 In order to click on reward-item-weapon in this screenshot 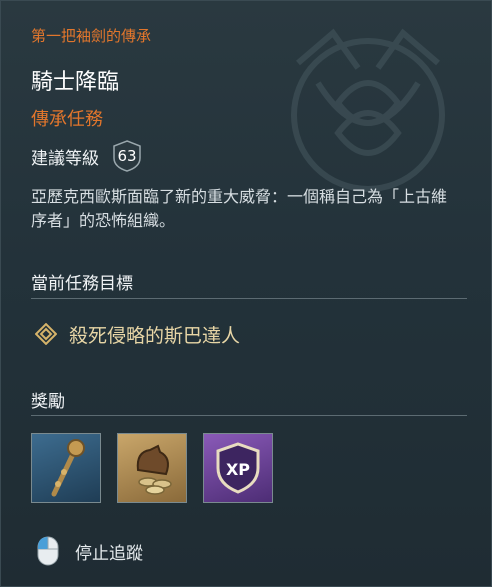, I will do `click(66, 468)`.